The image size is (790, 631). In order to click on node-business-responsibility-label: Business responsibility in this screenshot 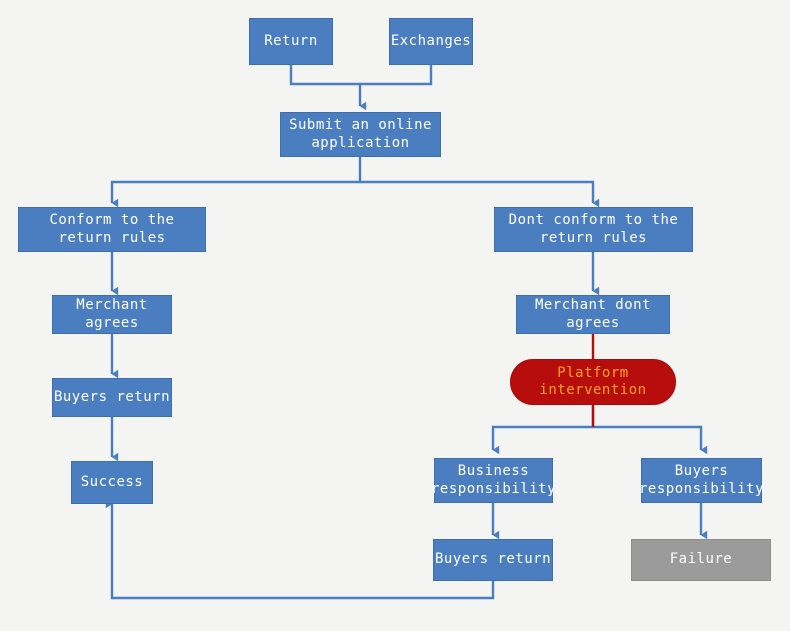, I will do `click(494, 480)`.